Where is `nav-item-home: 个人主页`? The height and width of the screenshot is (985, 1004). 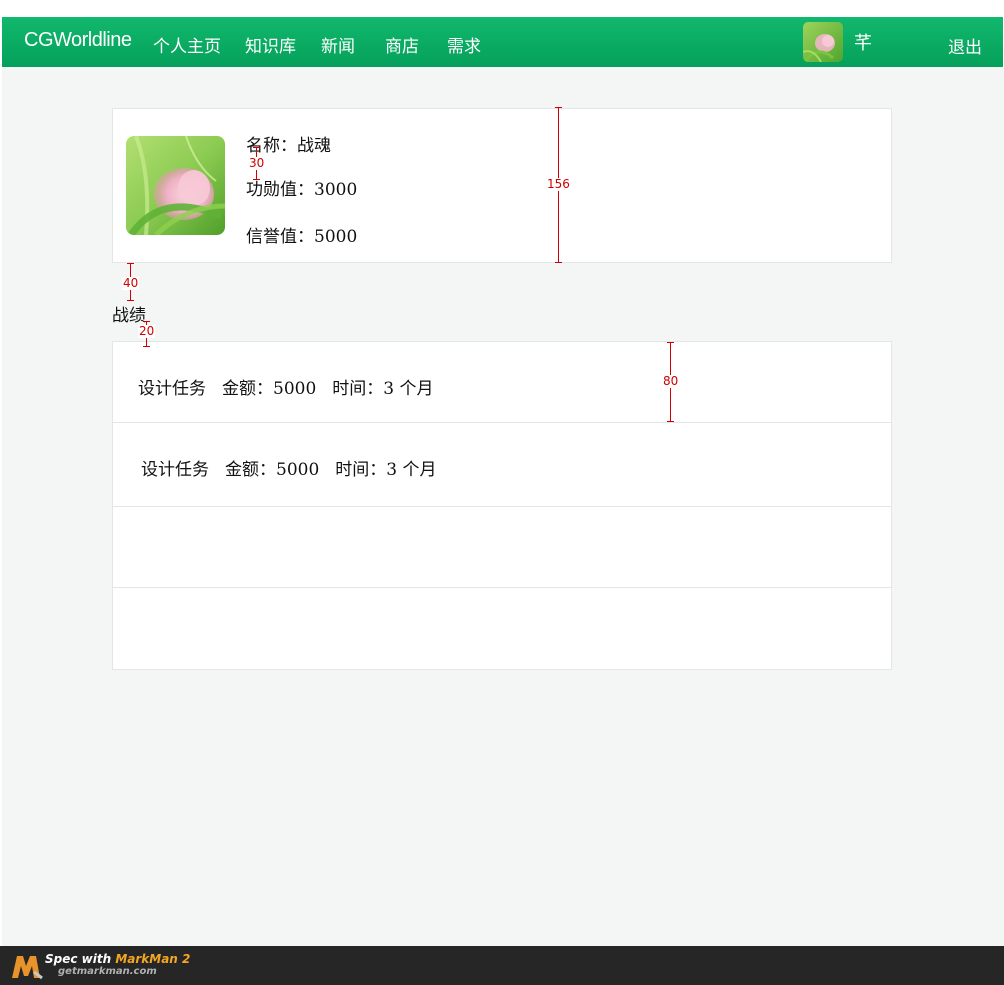 nav-item-home: 个人主页 is located at coordinates (187, 44).